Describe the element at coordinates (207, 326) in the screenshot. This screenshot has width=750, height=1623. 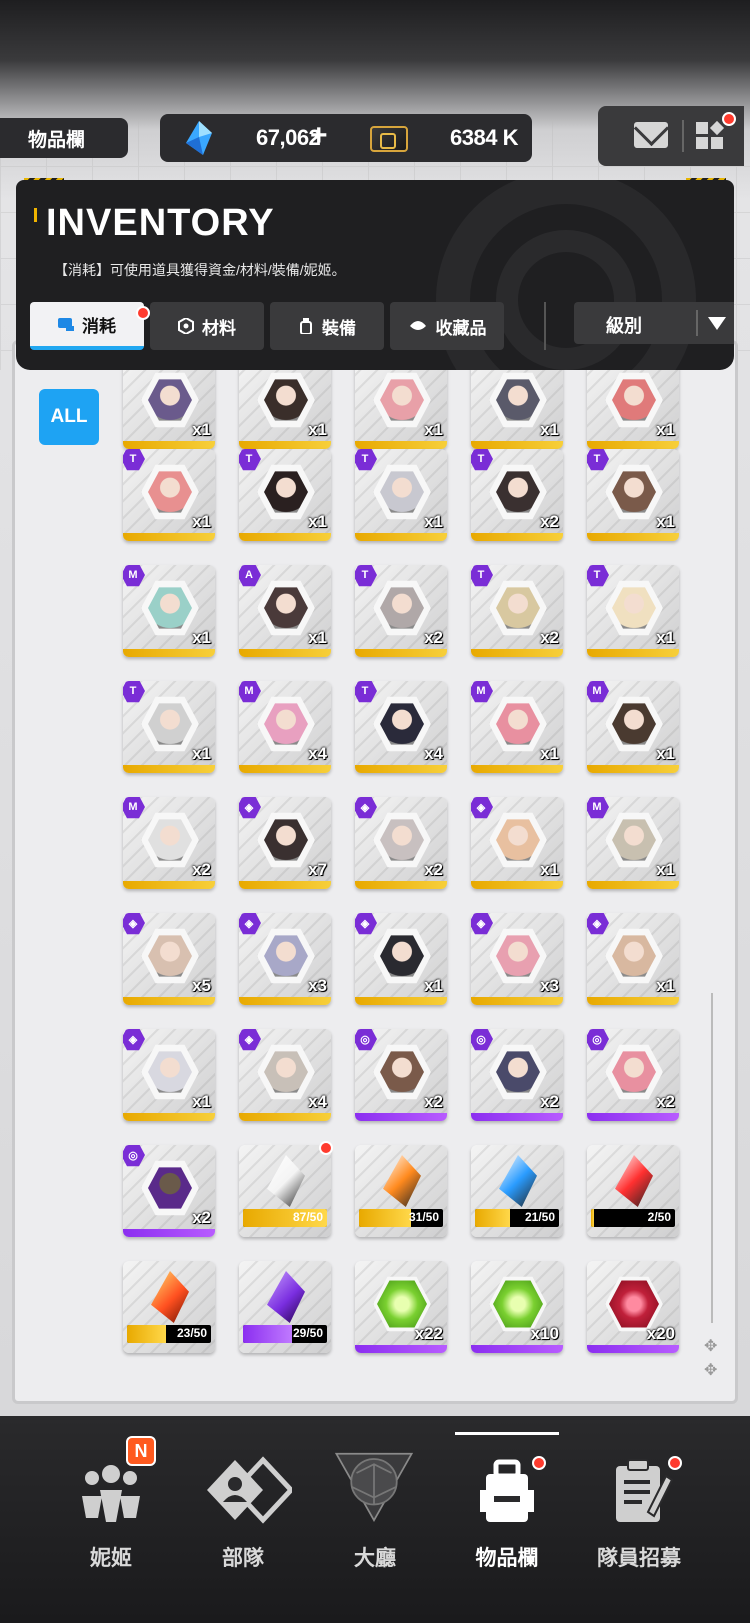
I see `tab-materials: 材料` at that location.